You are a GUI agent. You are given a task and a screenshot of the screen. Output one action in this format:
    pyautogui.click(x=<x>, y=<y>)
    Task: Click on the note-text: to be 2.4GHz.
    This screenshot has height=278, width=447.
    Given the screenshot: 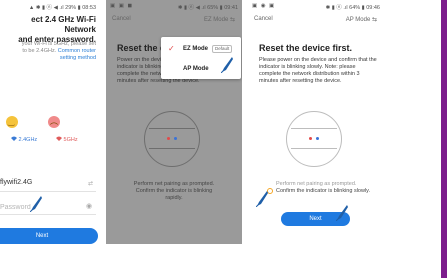 What is the action you would take?
    pyautogui.click(x=39, y=51)
    